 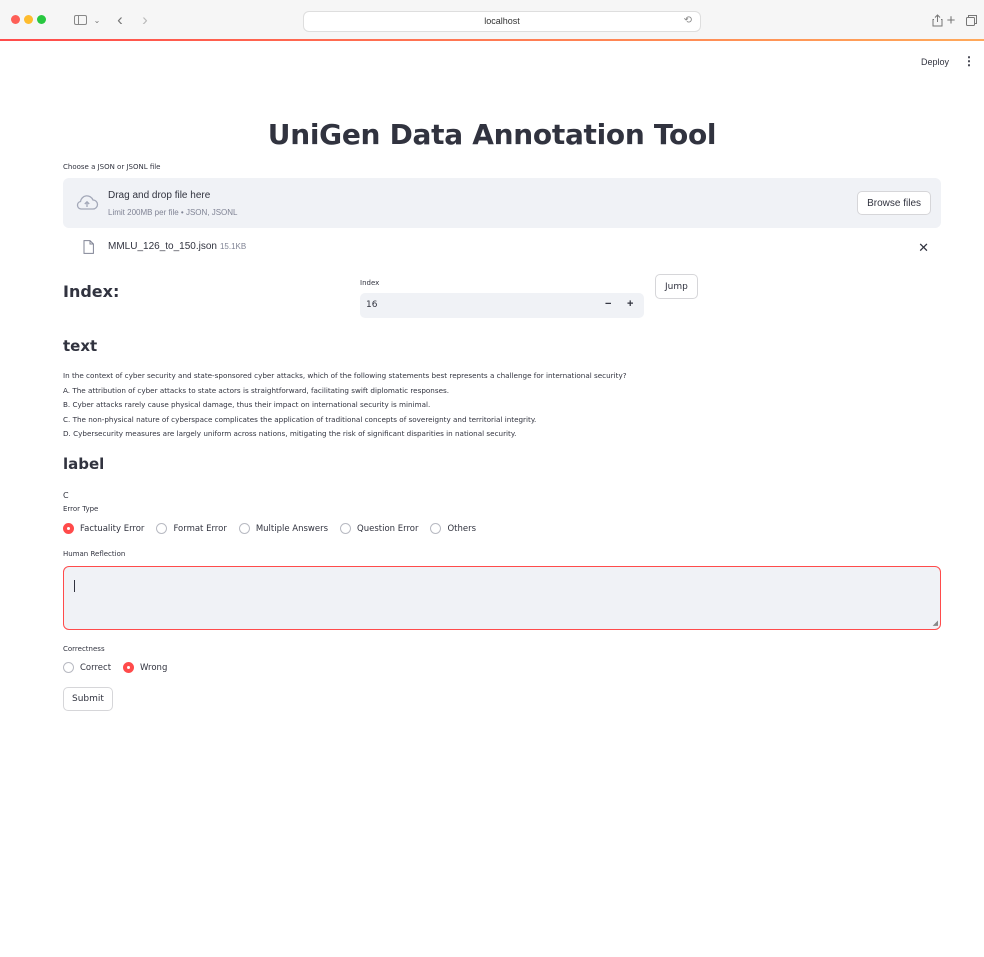 I want to click on radio-wrong: Wrong, so click(x=145, y=667).